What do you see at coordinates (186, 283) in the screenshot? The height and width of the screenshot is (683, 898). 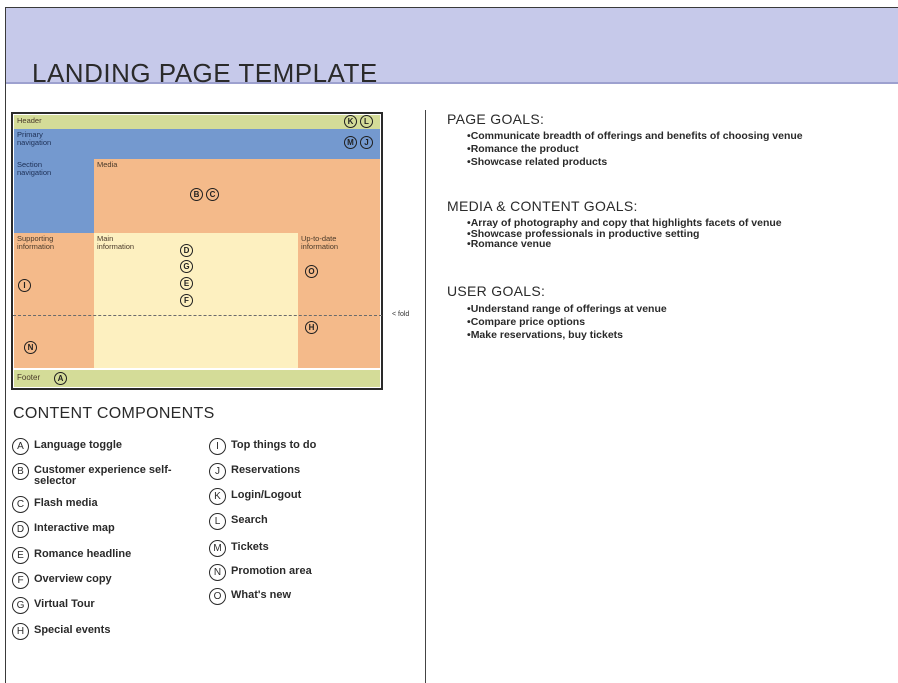 I see `marker-e: E` at bounding box center [186, 283].